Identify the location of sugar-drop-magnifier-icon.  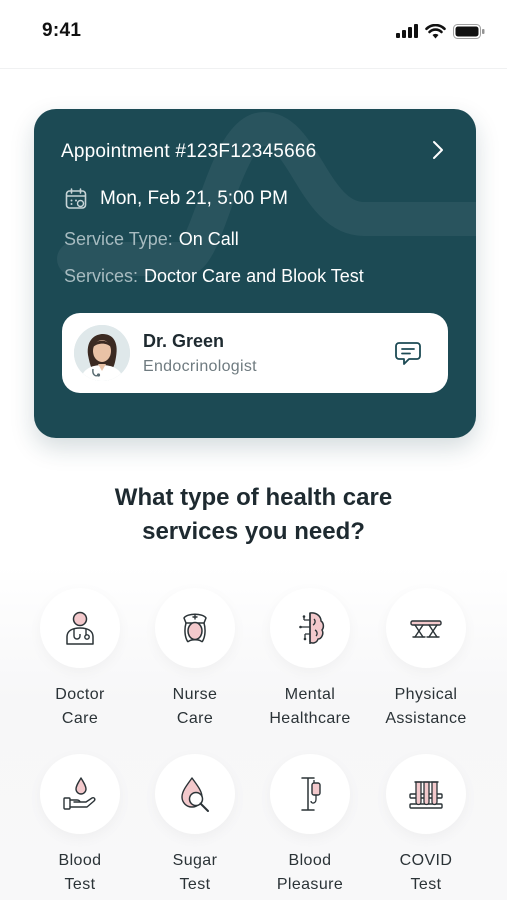
(195, 794).